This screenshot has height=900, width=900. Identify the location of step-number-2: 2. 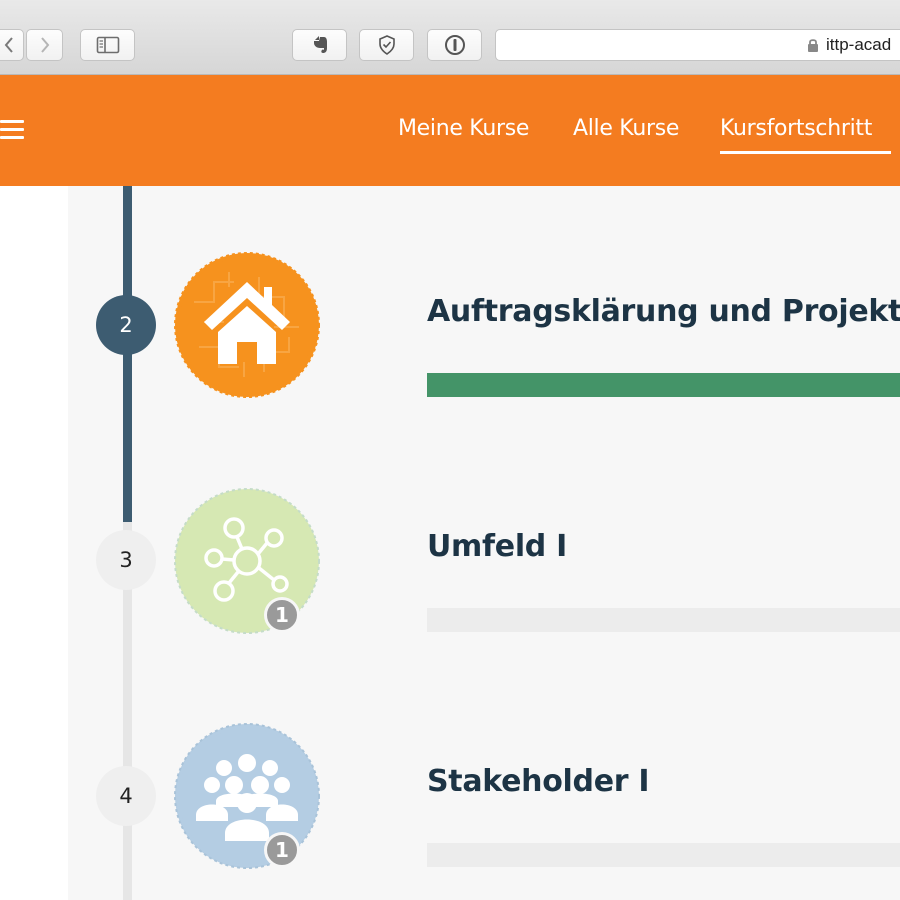
(126, 325).